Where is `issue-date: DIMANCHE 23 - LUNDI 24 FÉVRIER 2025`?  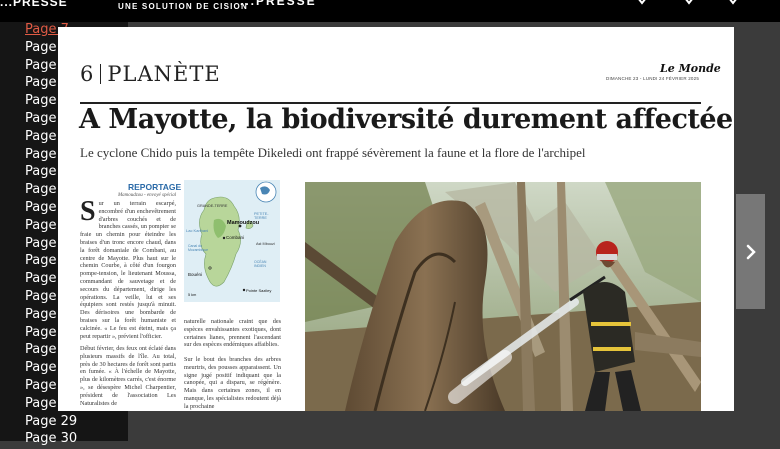 issue-date: DIMANCHE 23 - LUNDI 24 FÉVRIER 2025 is located at coordinates (653, 78).